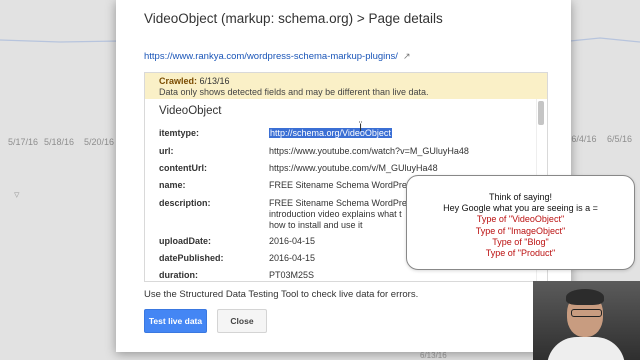 This screenshot has width=640, height=360. What do you see at coordinates (185, 241) in the screenshot?
I see `field-key: uploadDate:` at bounding box center [185, 241].